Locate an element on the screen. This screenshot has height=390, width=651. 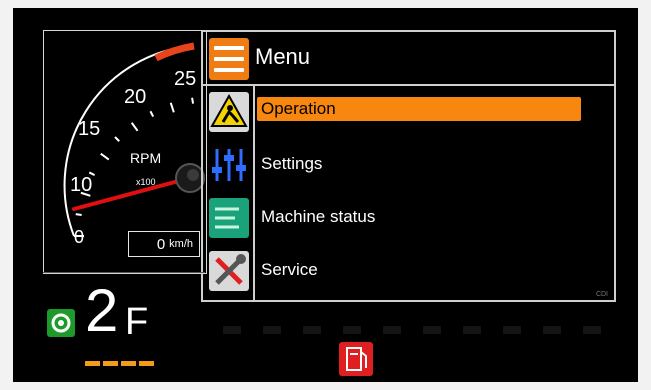
tick-label-0: 0 is located at coordinates (79, 237).